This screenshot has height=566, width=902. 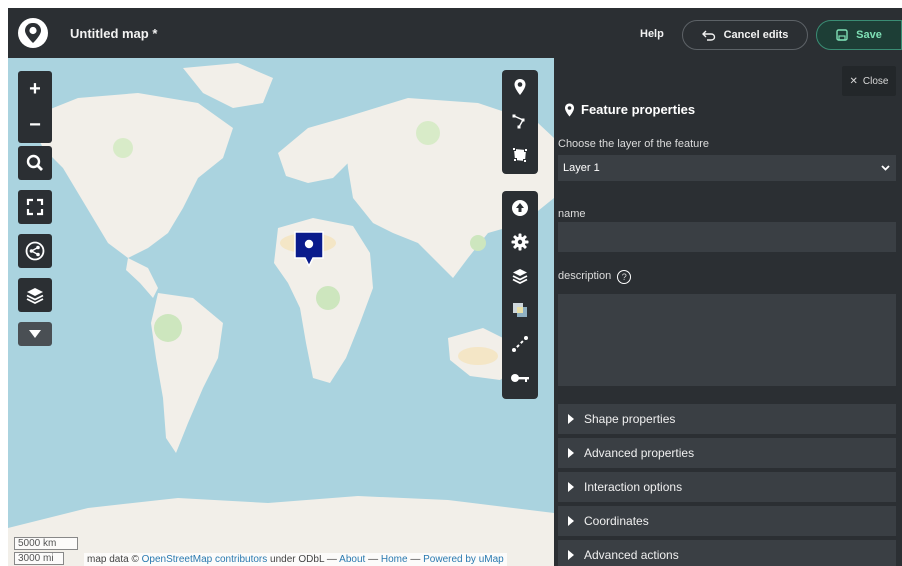 I want to click on umap-logo-icon, so click(x=33, y=33).